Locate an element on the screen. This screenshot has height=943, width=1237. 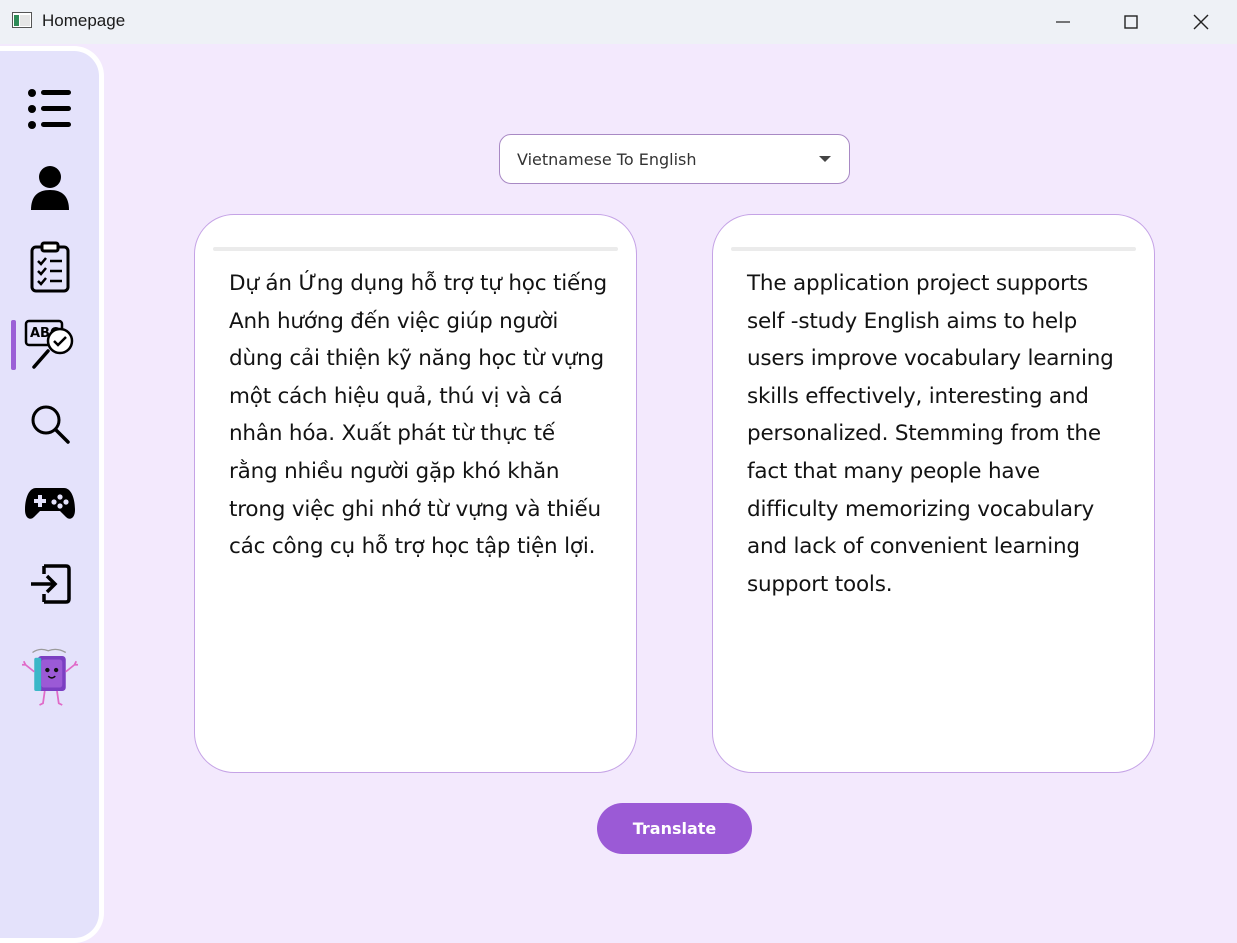
sidebar-item-games is located at coordinates (50, 503).